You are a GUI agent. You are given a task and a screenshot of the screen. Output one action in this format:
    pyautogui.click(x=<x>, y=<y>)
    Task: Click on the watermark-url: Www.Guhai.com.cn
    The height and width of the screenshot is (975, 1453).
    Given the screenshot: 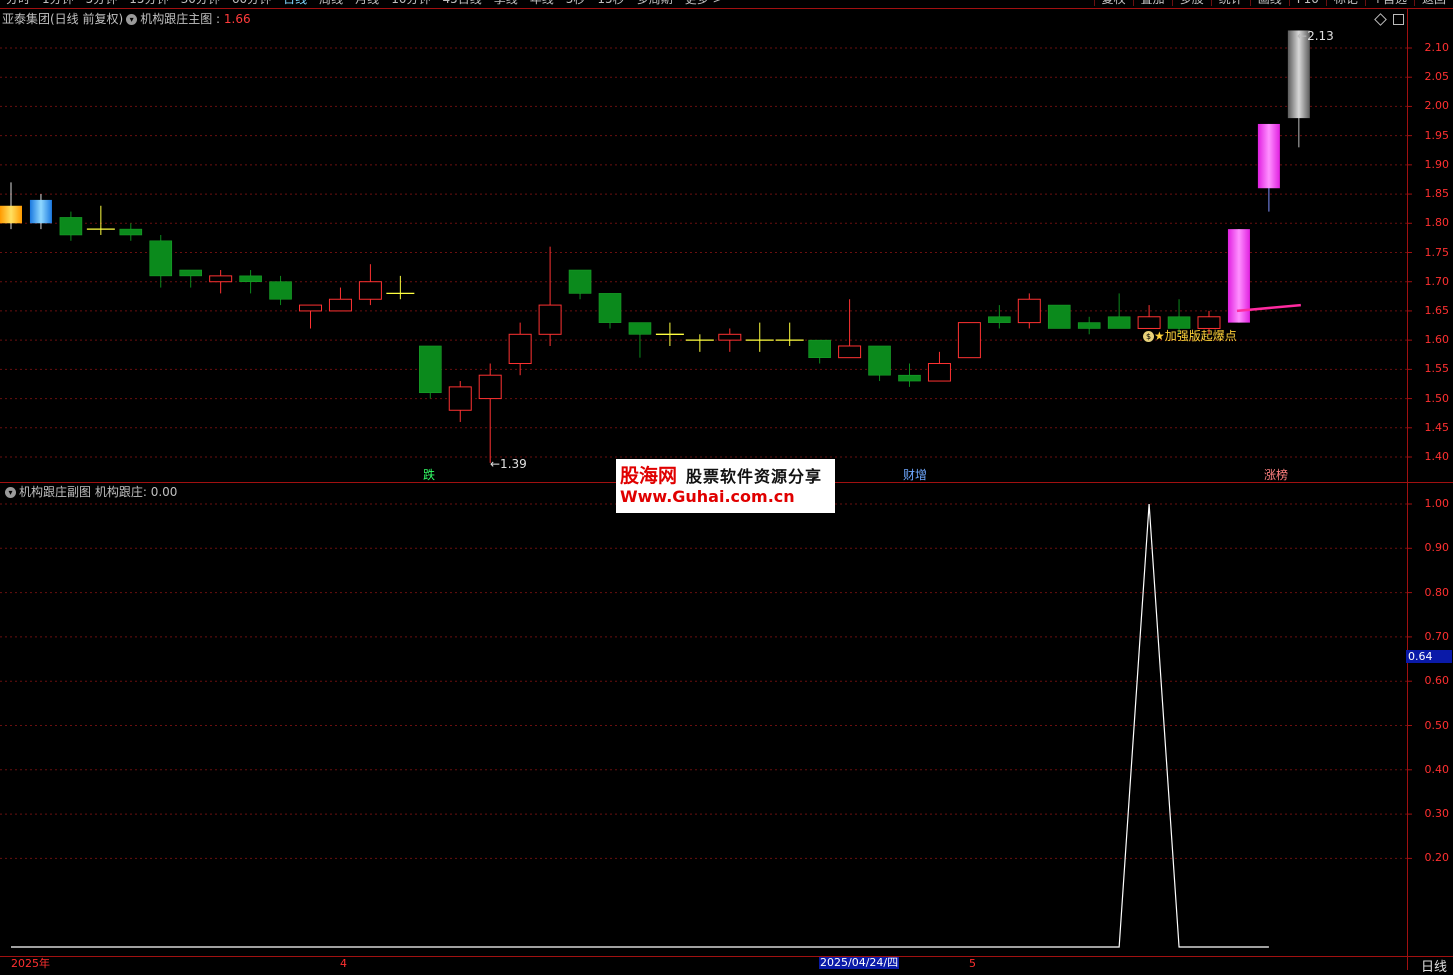 What is the action you would take?
    pyautogui.click(x=707, y=496)
    